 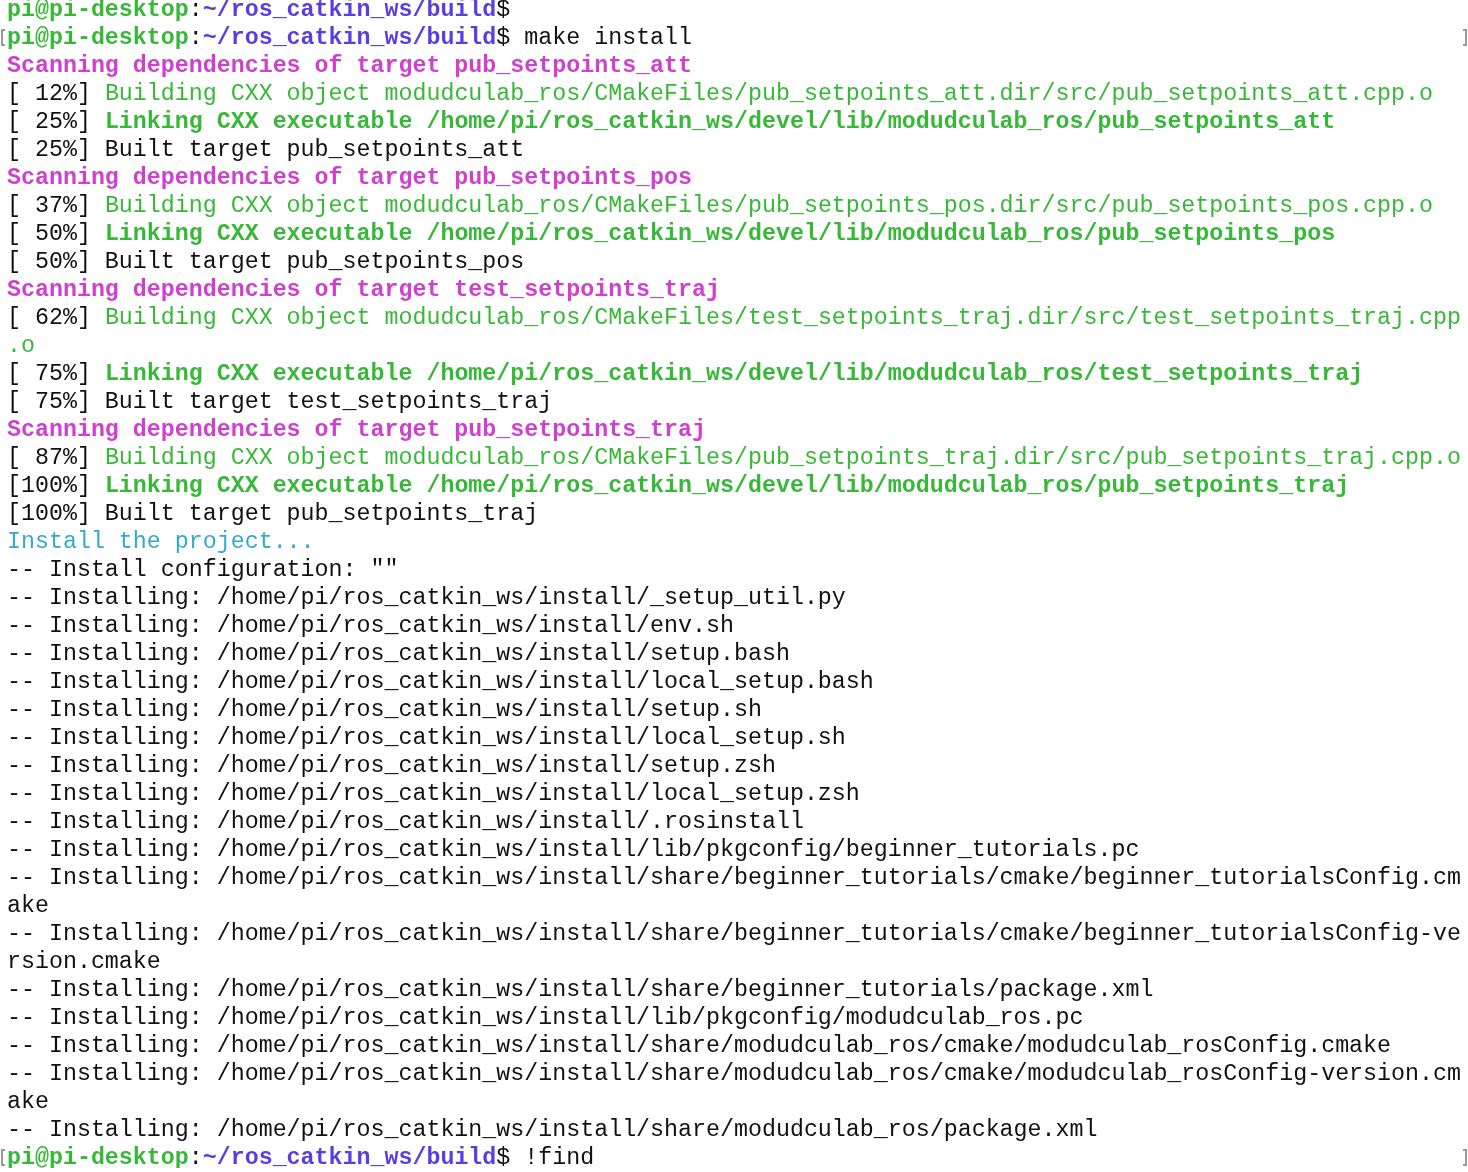 What do you see at coordinates (440, 682) in the screenshot?
I see `terminal-text: -- Installing: /home/pi/ros_catkin_ws/install/local_setup.bash` at bounding box center [440, 682].